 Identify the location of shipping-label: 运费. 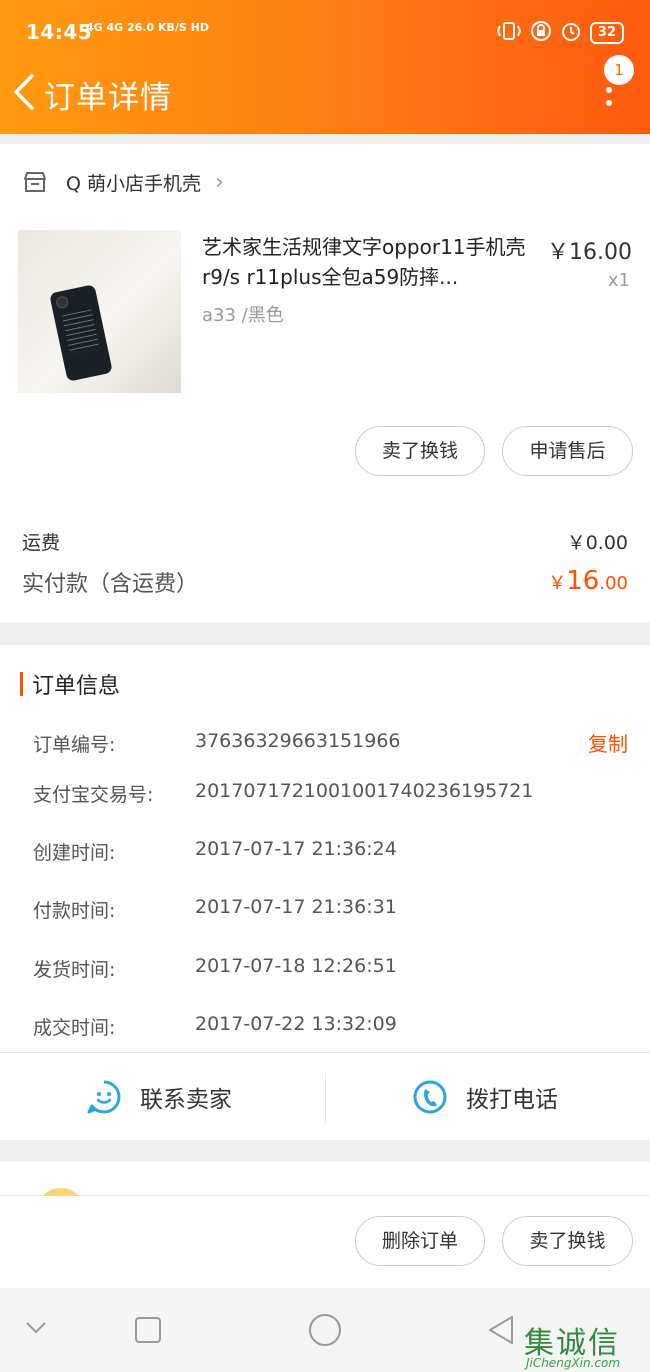
(41, 543).